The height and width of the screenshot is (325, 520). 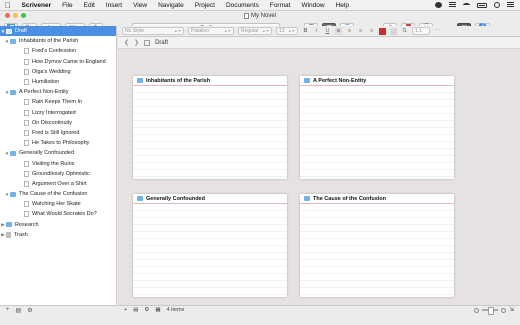 I want to click on binder-item-scene: Watching Her Skate, so click(x=58, y=204).